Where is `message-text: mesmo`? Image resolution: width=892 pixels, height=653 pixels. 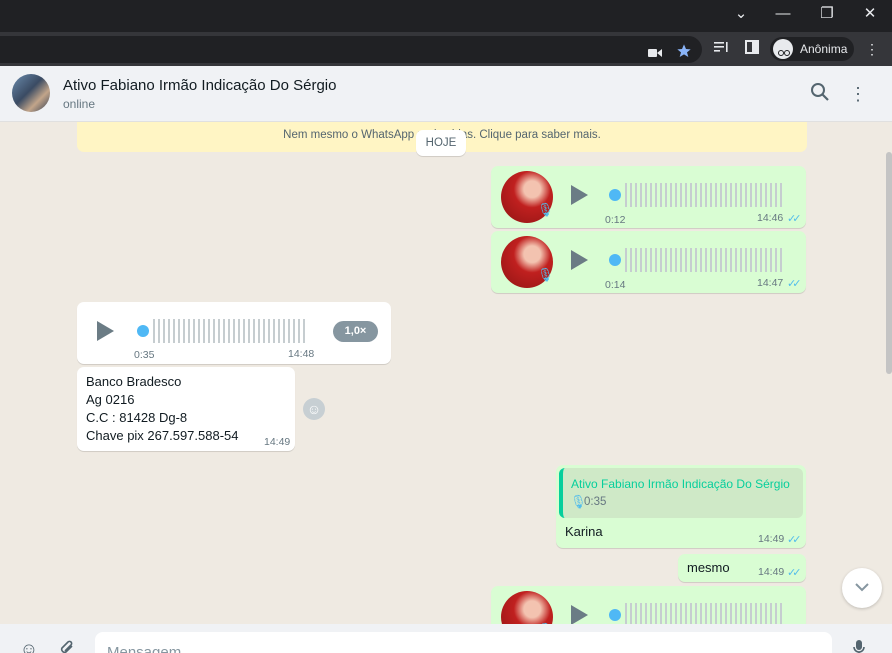
message-text: mesmo is located at coordinates (708, 567).